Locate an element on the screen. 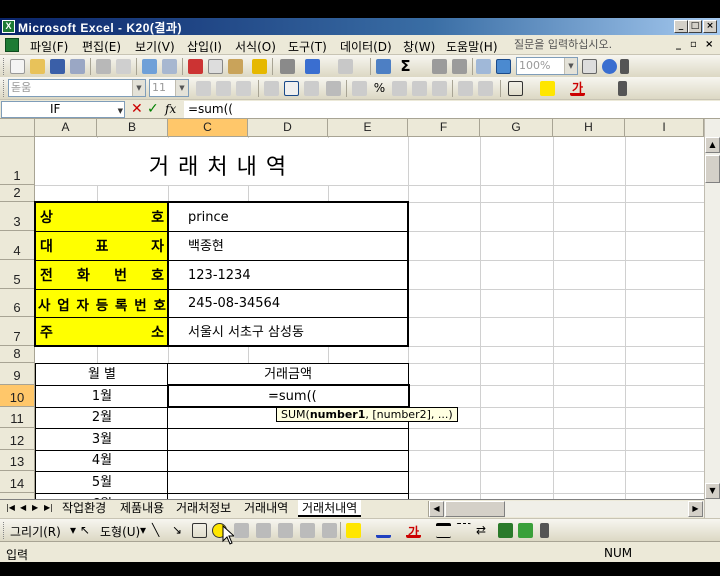 The height and width of the screenshot is (576, 720). italic-icon is located at coordinates (223, 88).